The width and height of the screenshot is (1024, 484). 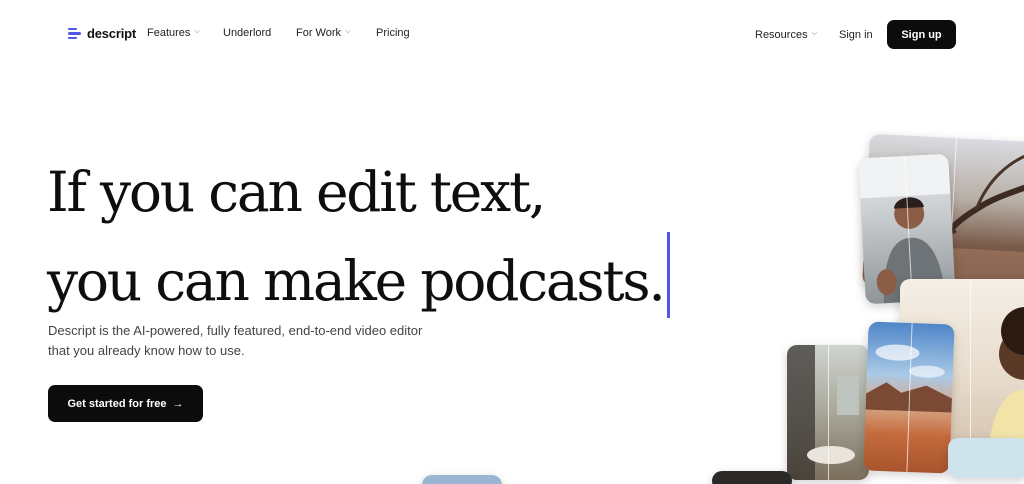 I want to click on nav-item-underlord: Underlord, so click(x=259, y=33).